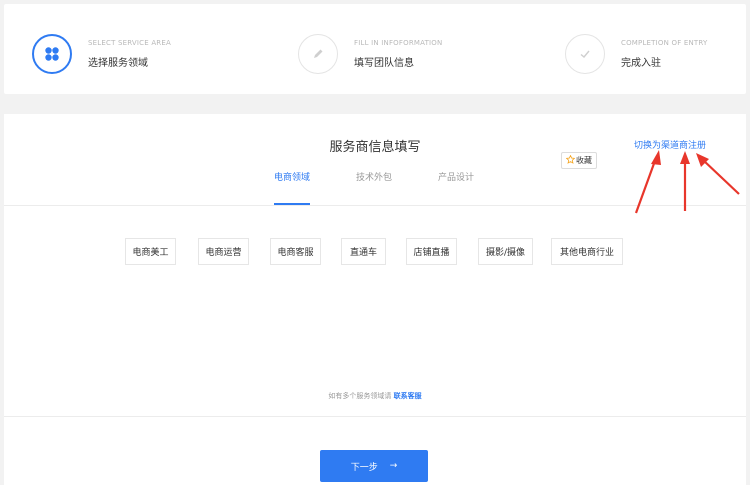 Image resolution: width=750 pixels, height=485 pixels. I want to click on pencil-icon, so click(318, 54).